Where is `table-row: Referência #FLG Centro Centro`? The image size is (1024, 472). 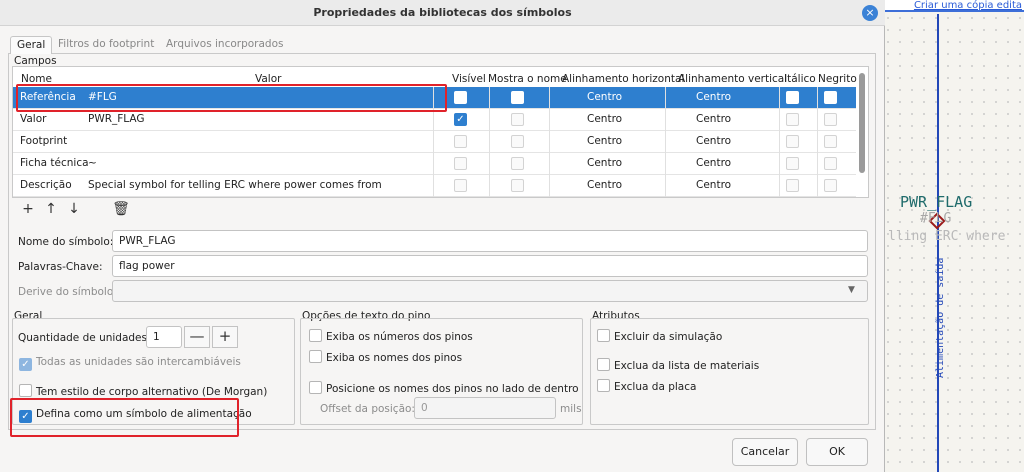
table-row: Referência #FLG Centro Centro is located at coordinates (434, 98).